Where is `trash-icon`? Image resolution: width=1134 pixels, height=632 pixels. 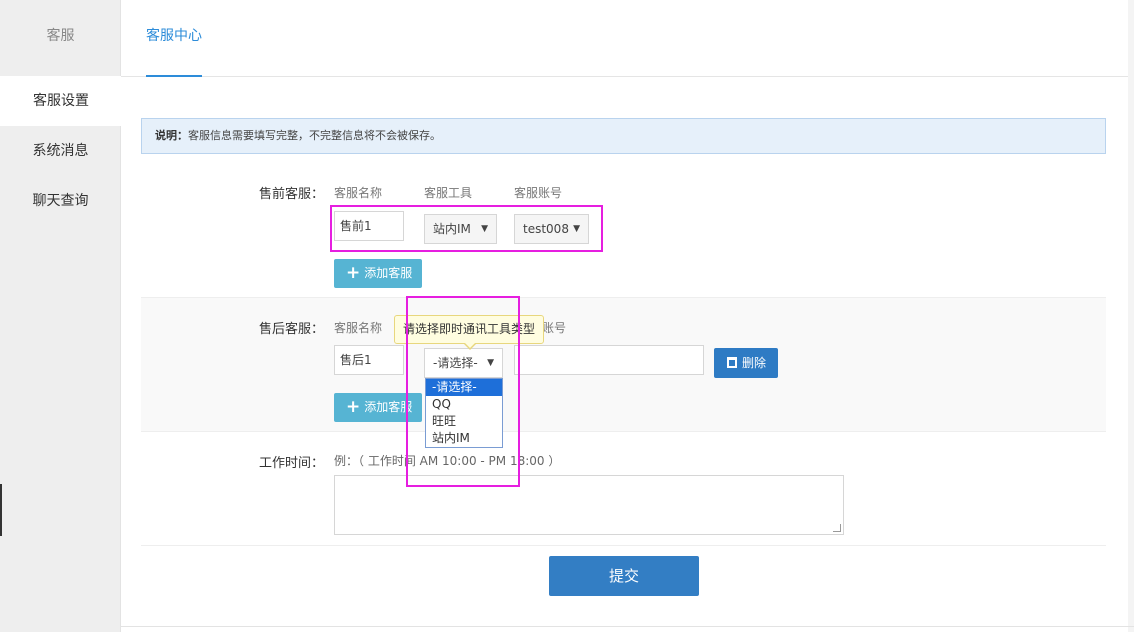 trash-icon is located at coordinates (732, 362).